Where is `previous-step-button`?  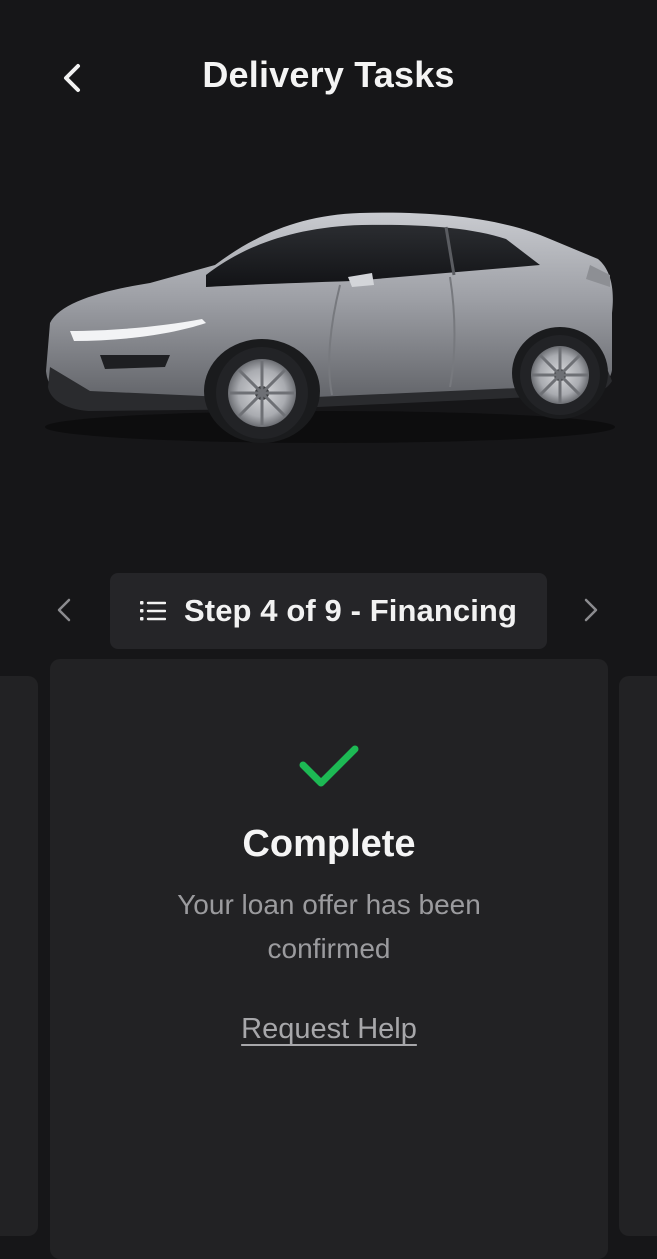
previous-step-button is located at coordinates (64, 610).